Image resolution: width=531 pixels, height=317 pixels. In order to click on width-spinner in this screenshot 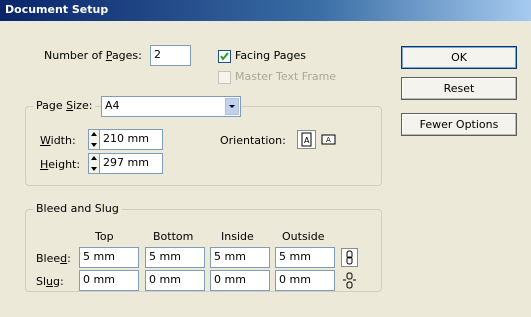, I will do `click(94, 139)`.